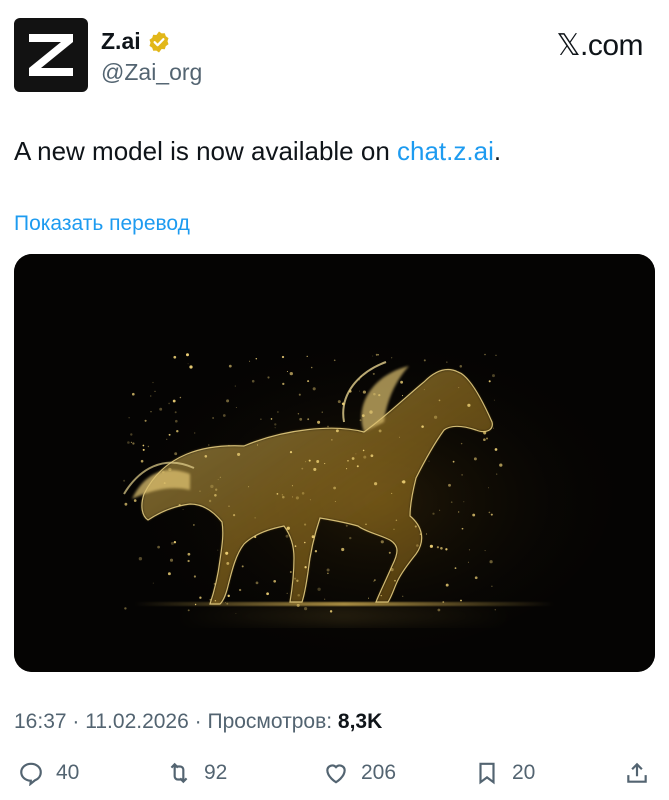  What do you see at coordinates (121, 41) in the screenshot?
I see `display-name: Z.ai` at bounding box center [121, 41].